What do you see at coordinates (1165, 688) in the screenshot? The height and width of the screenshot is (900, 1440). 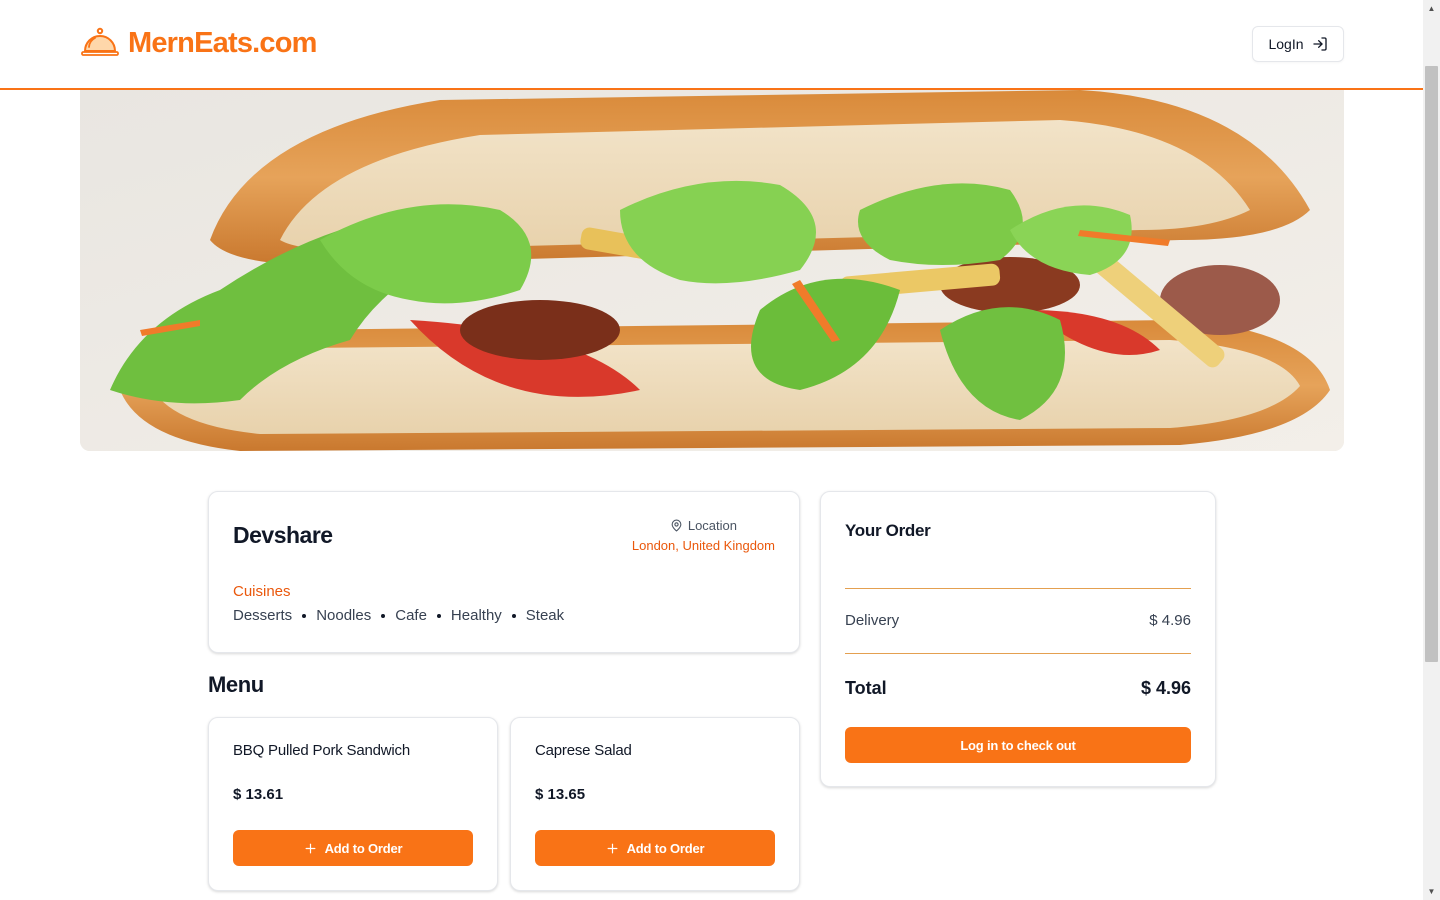 I see `total-value: $ 4.96` at bounding box center [1165, 688].